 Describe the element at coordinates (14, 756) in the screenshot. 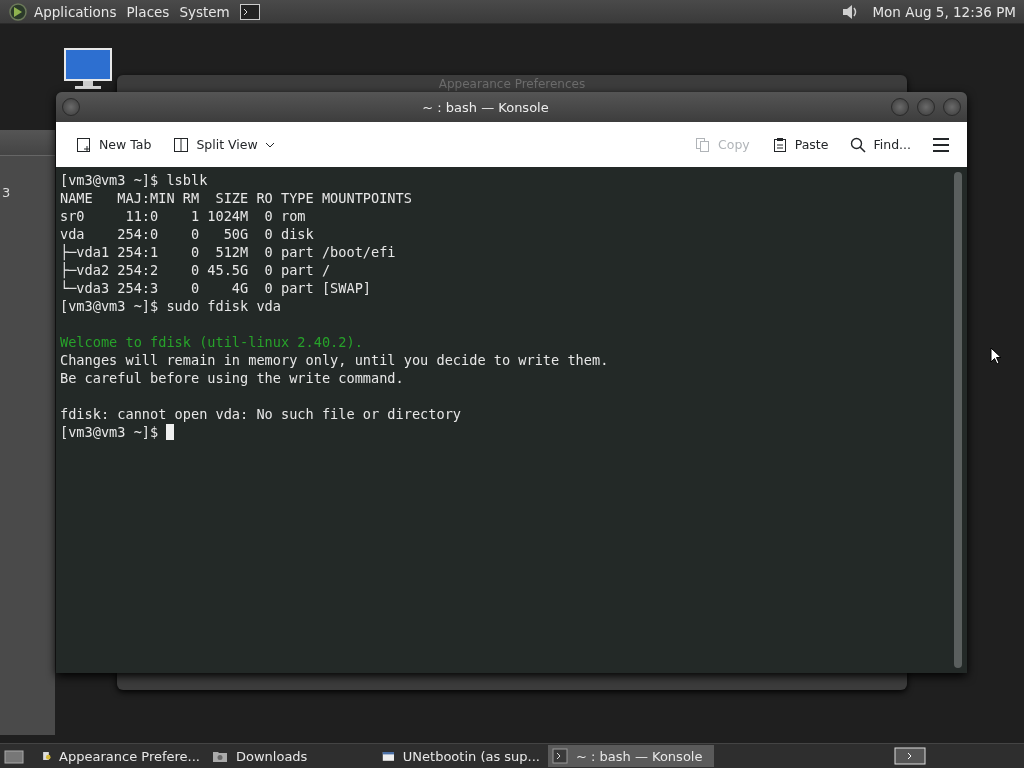

I see `show-desktop-icon` at that location.